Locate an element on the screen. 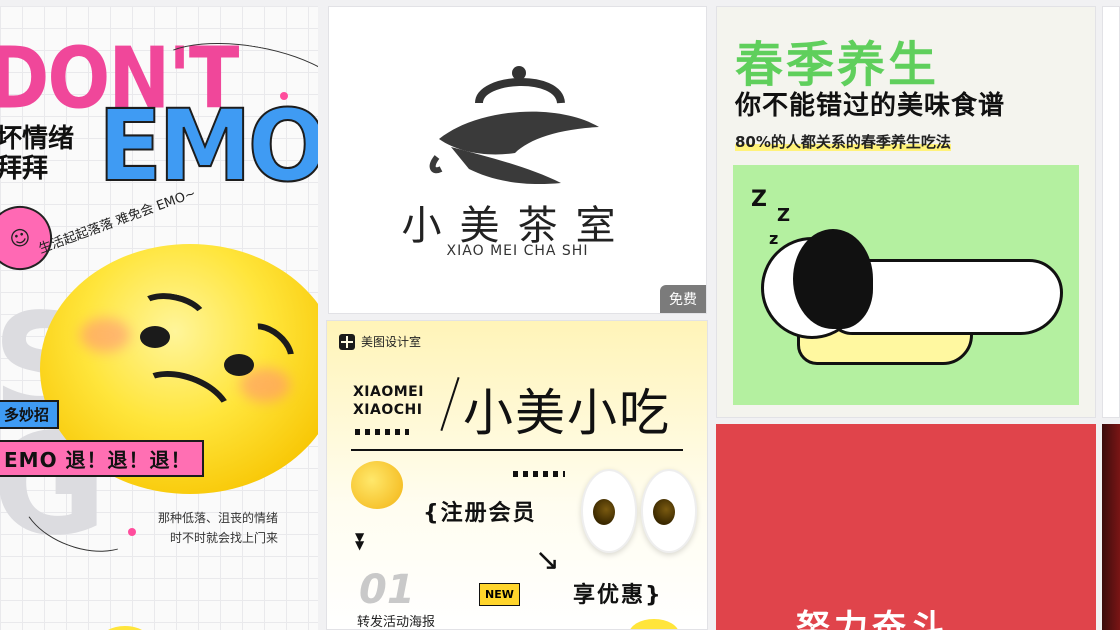  poster-title: 小美小吃 is located at coordinates (567, 413).